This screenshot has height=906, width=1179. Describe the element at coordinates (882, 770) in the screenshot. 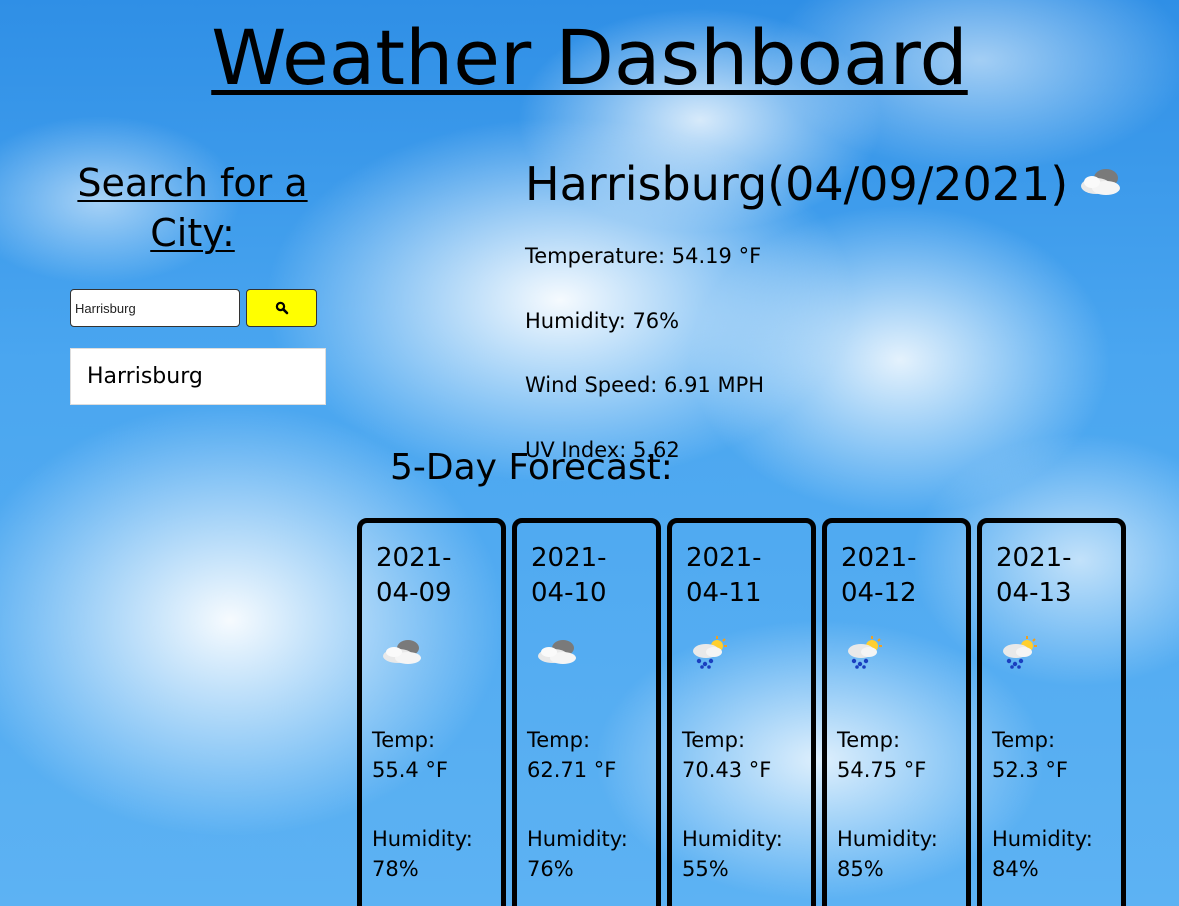

I see `forecast-temp: 54.75 °F` at that location.